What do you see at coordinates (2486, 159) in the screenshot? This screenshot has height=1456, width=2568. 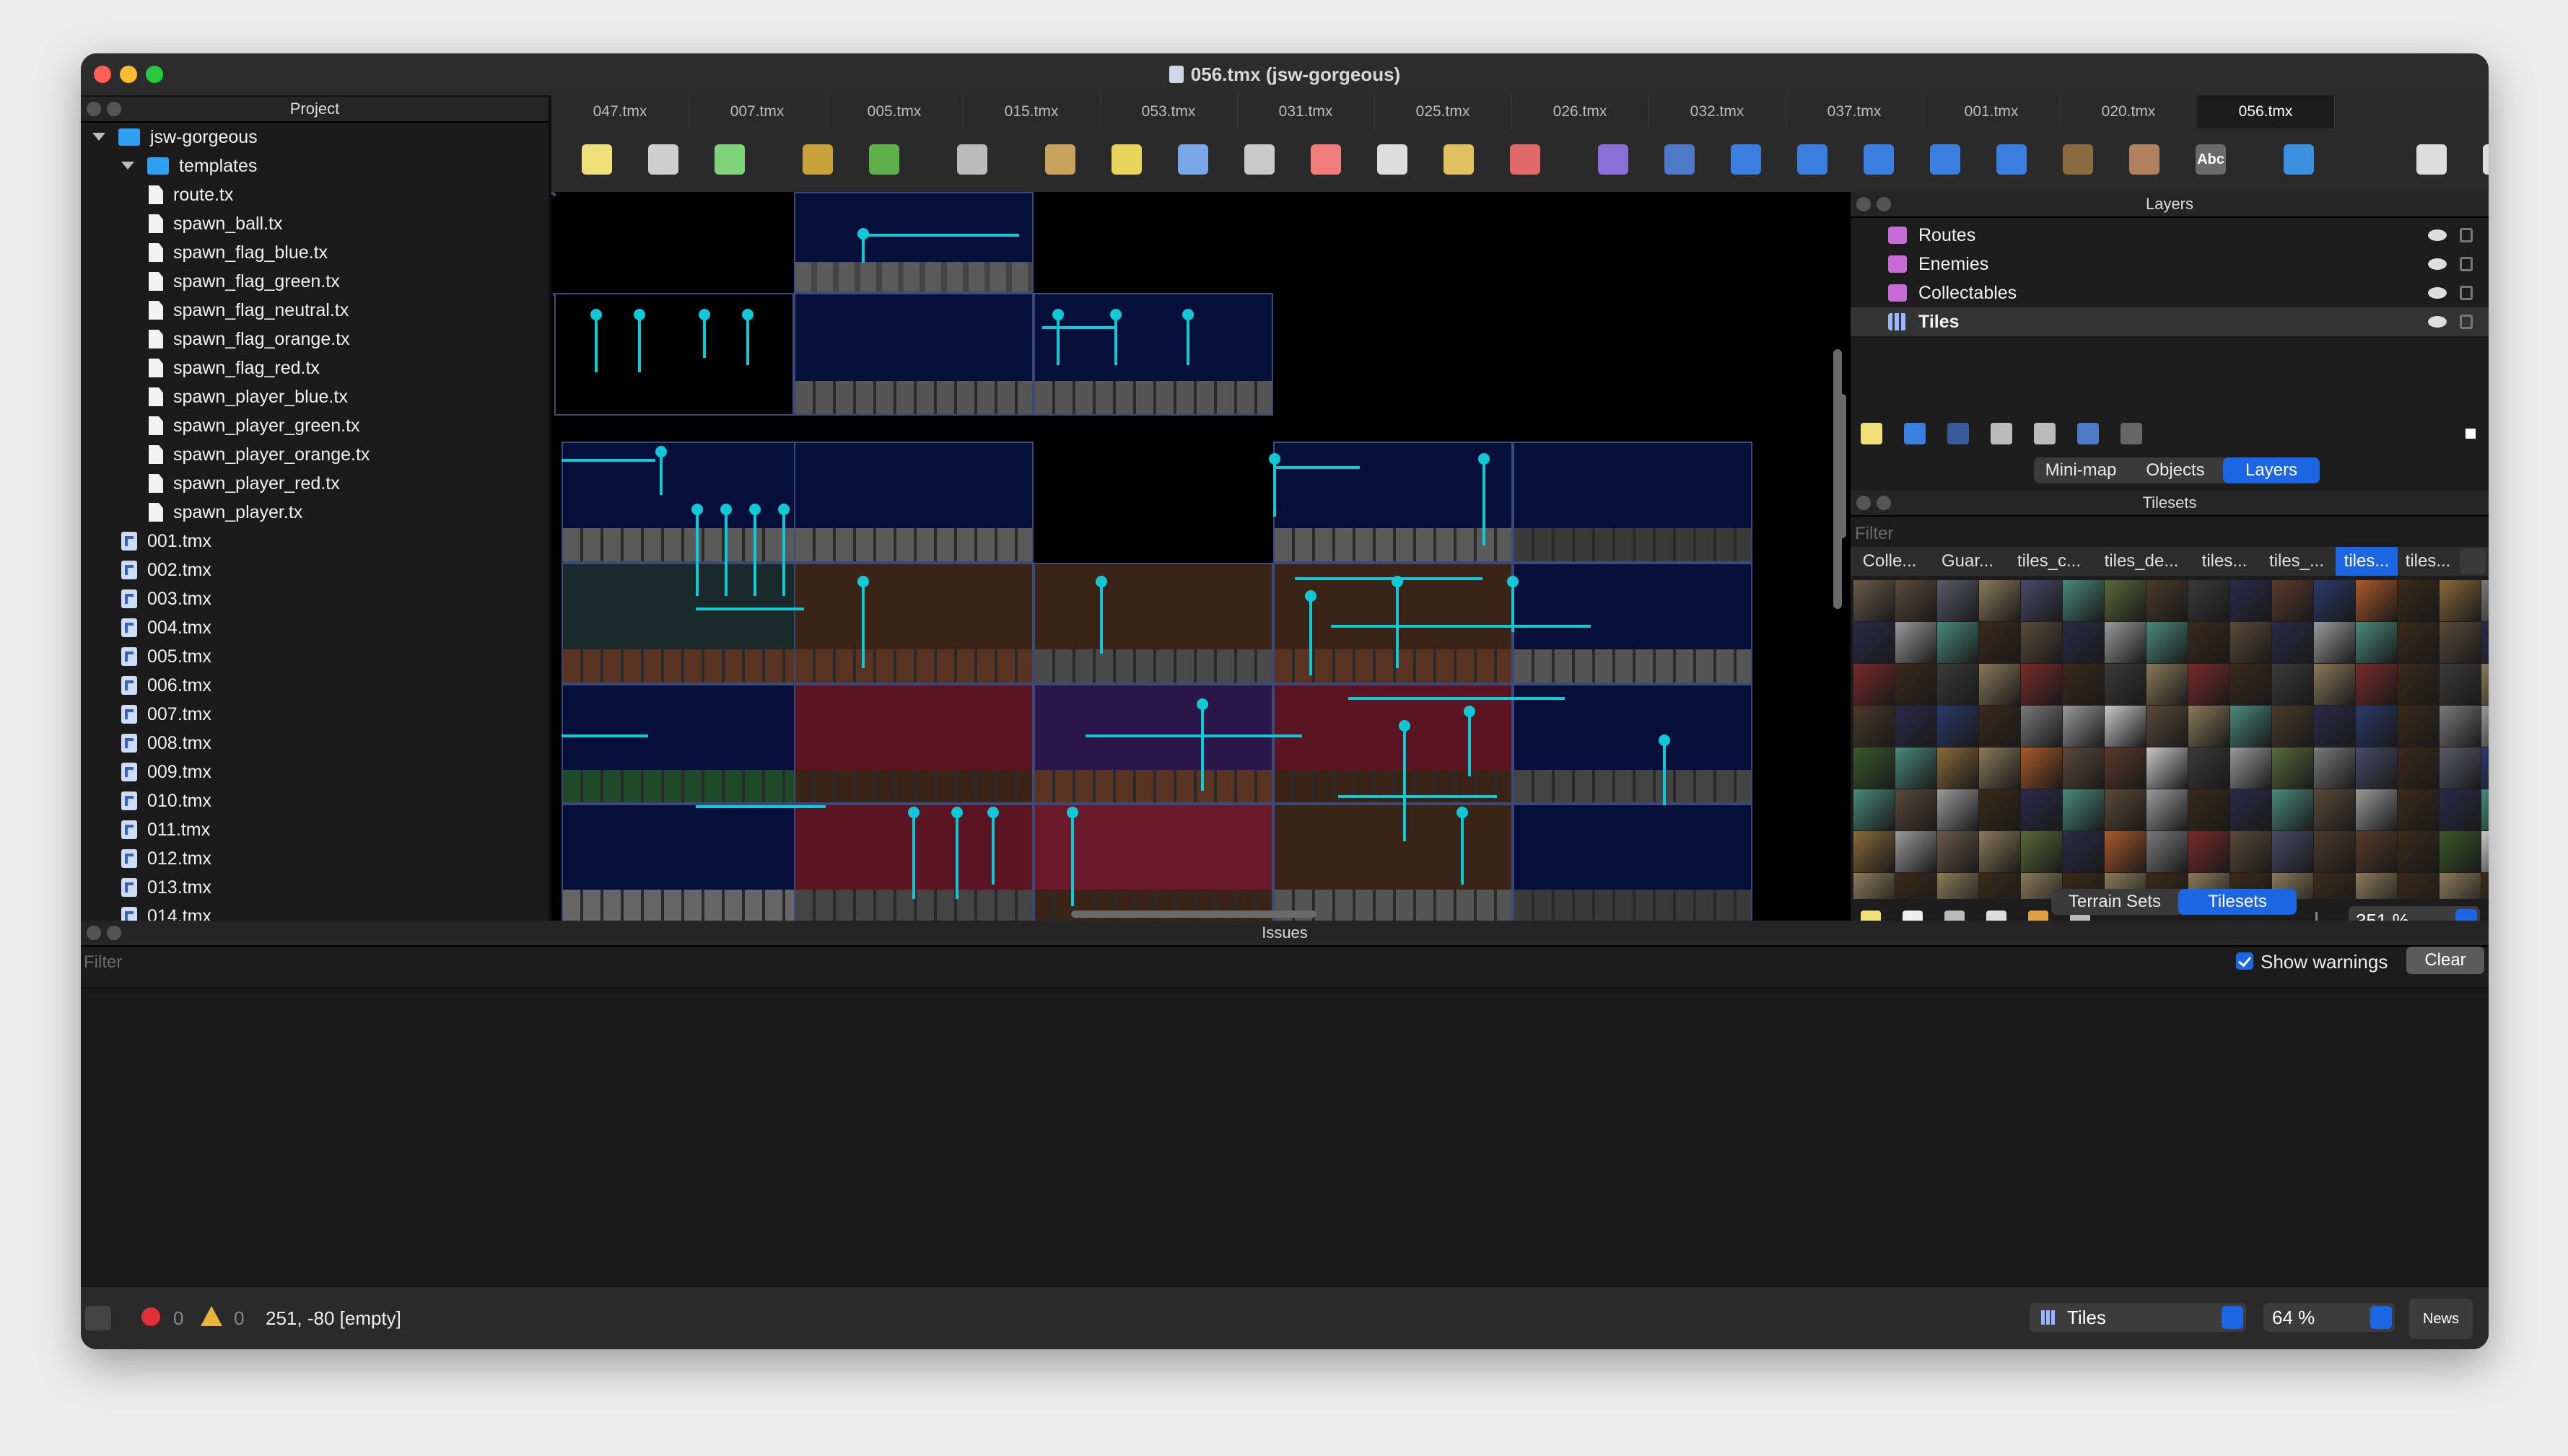 I see `wangset-icon` at bounding box center [2486, 159].